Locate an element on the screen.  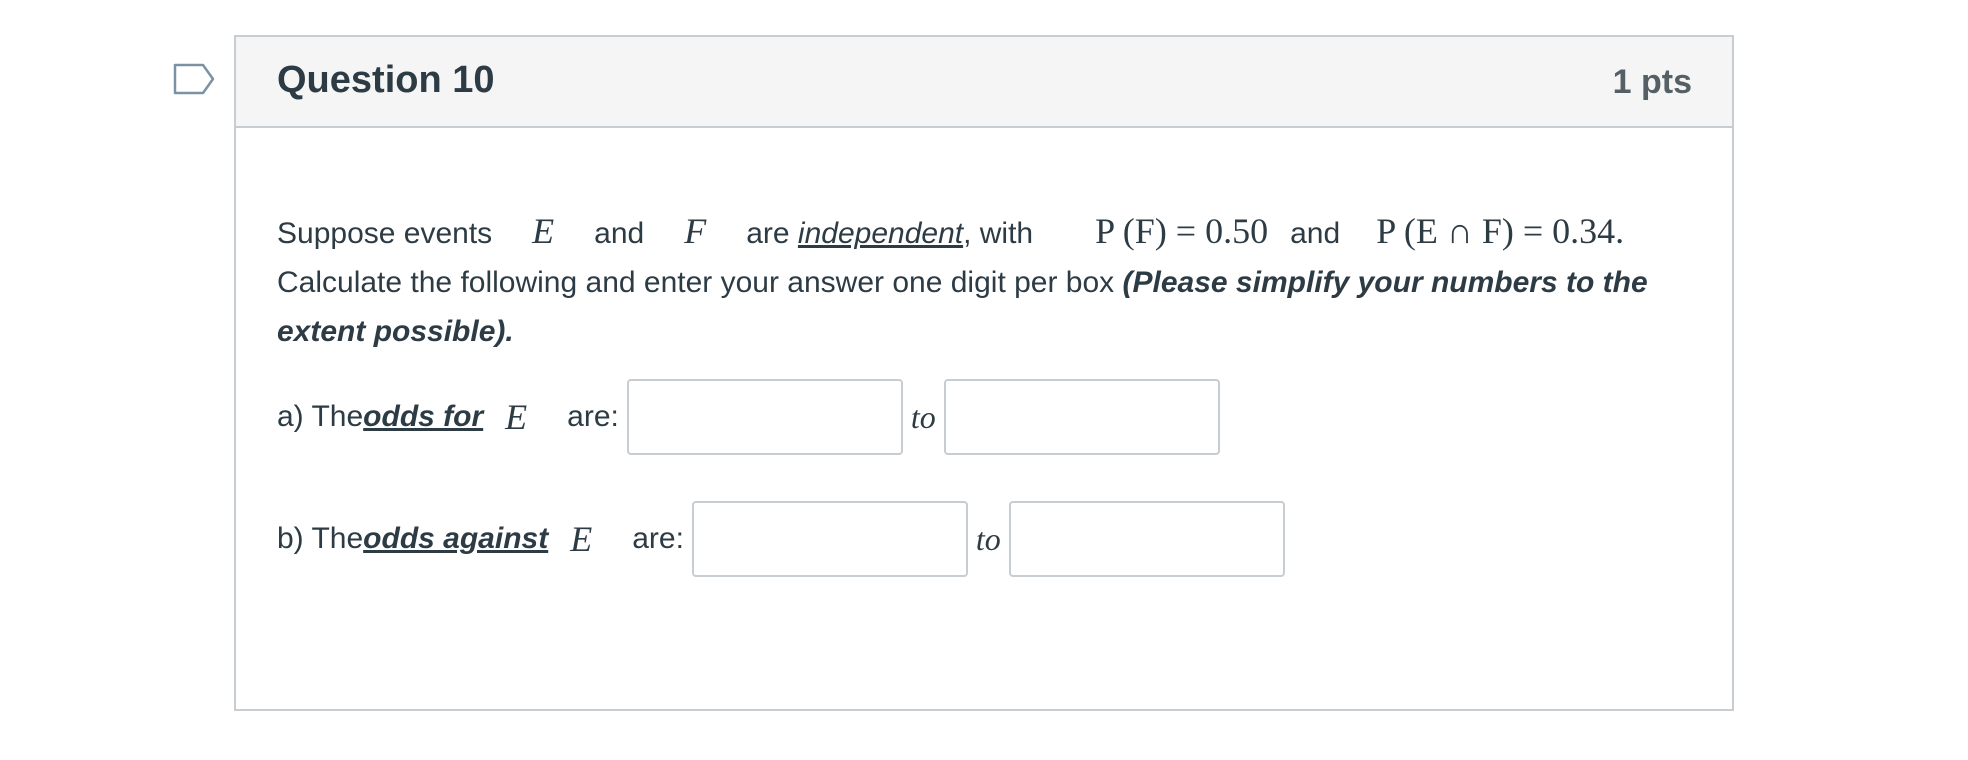
math-var-f: F is located at coordinates (695, 231).